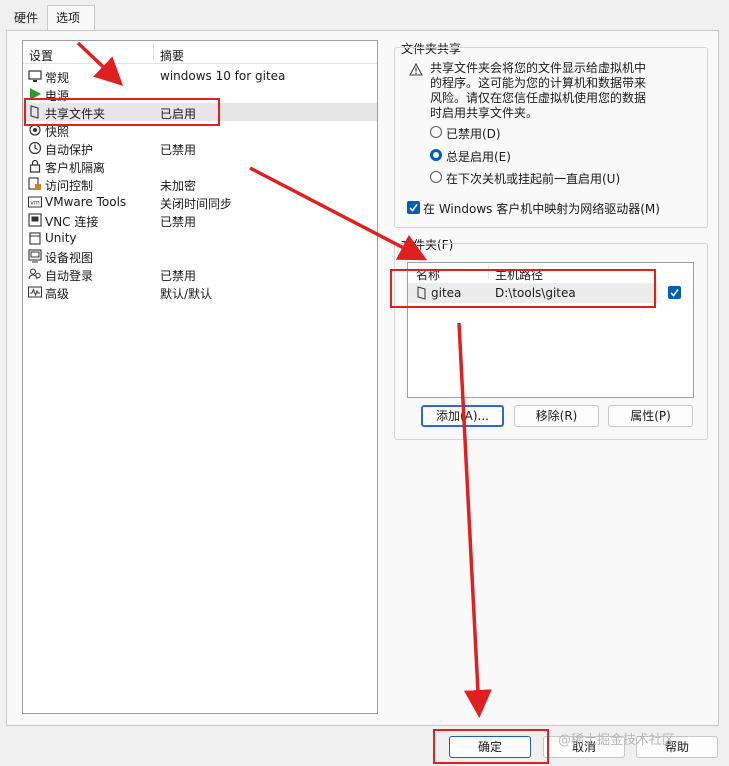 The image size is (729, 766). Describe the element at coordinates (490, 747) in the screenshot. I see `ok-button: 确定` at that location.